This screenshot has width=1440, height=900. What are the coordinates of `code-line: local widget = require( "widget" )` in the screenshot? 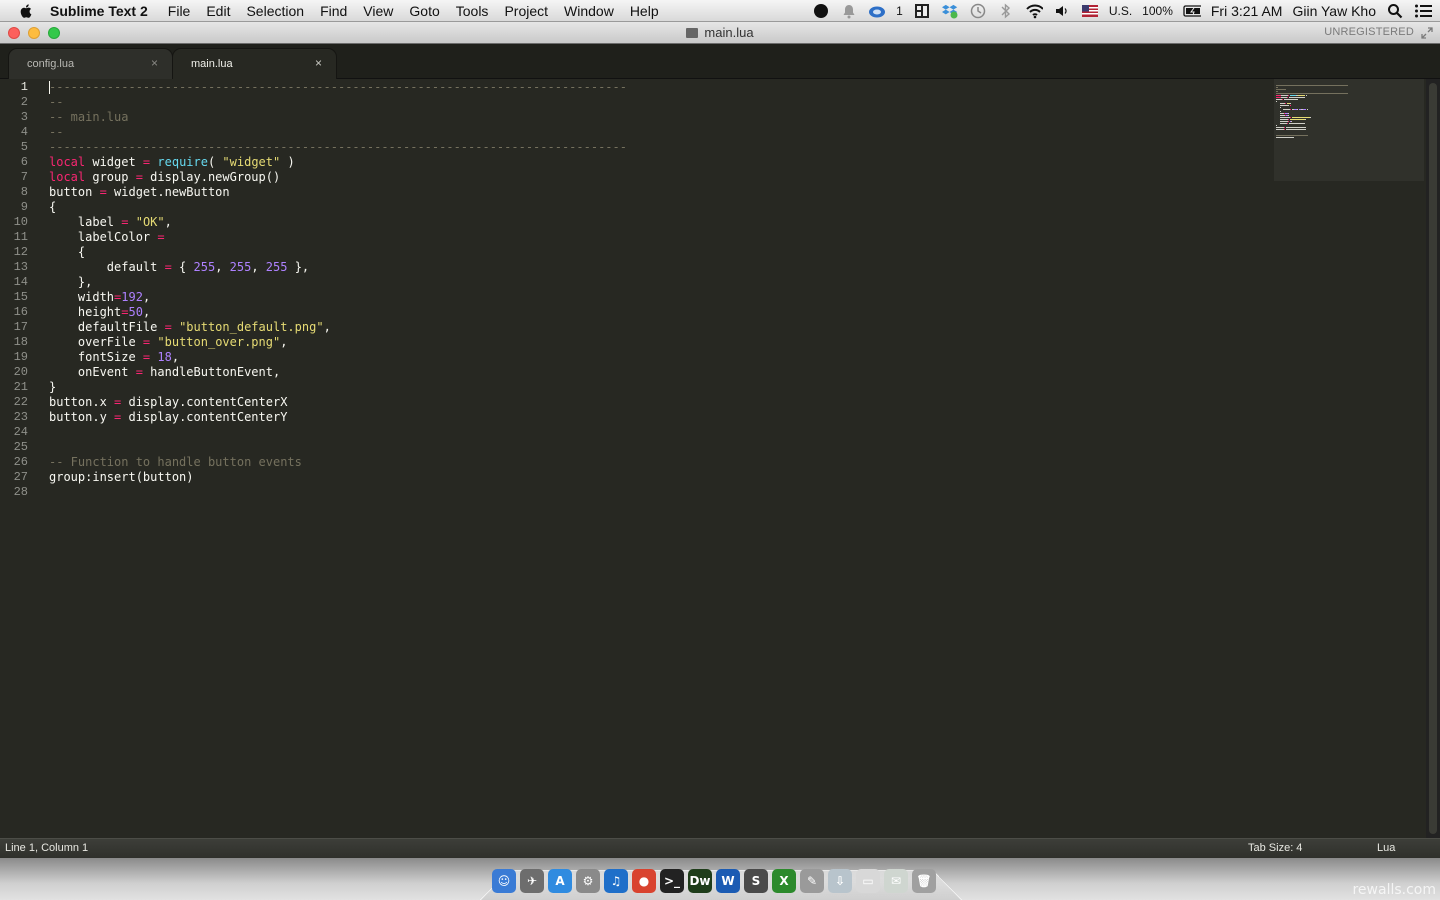 It's located at (172, 162).